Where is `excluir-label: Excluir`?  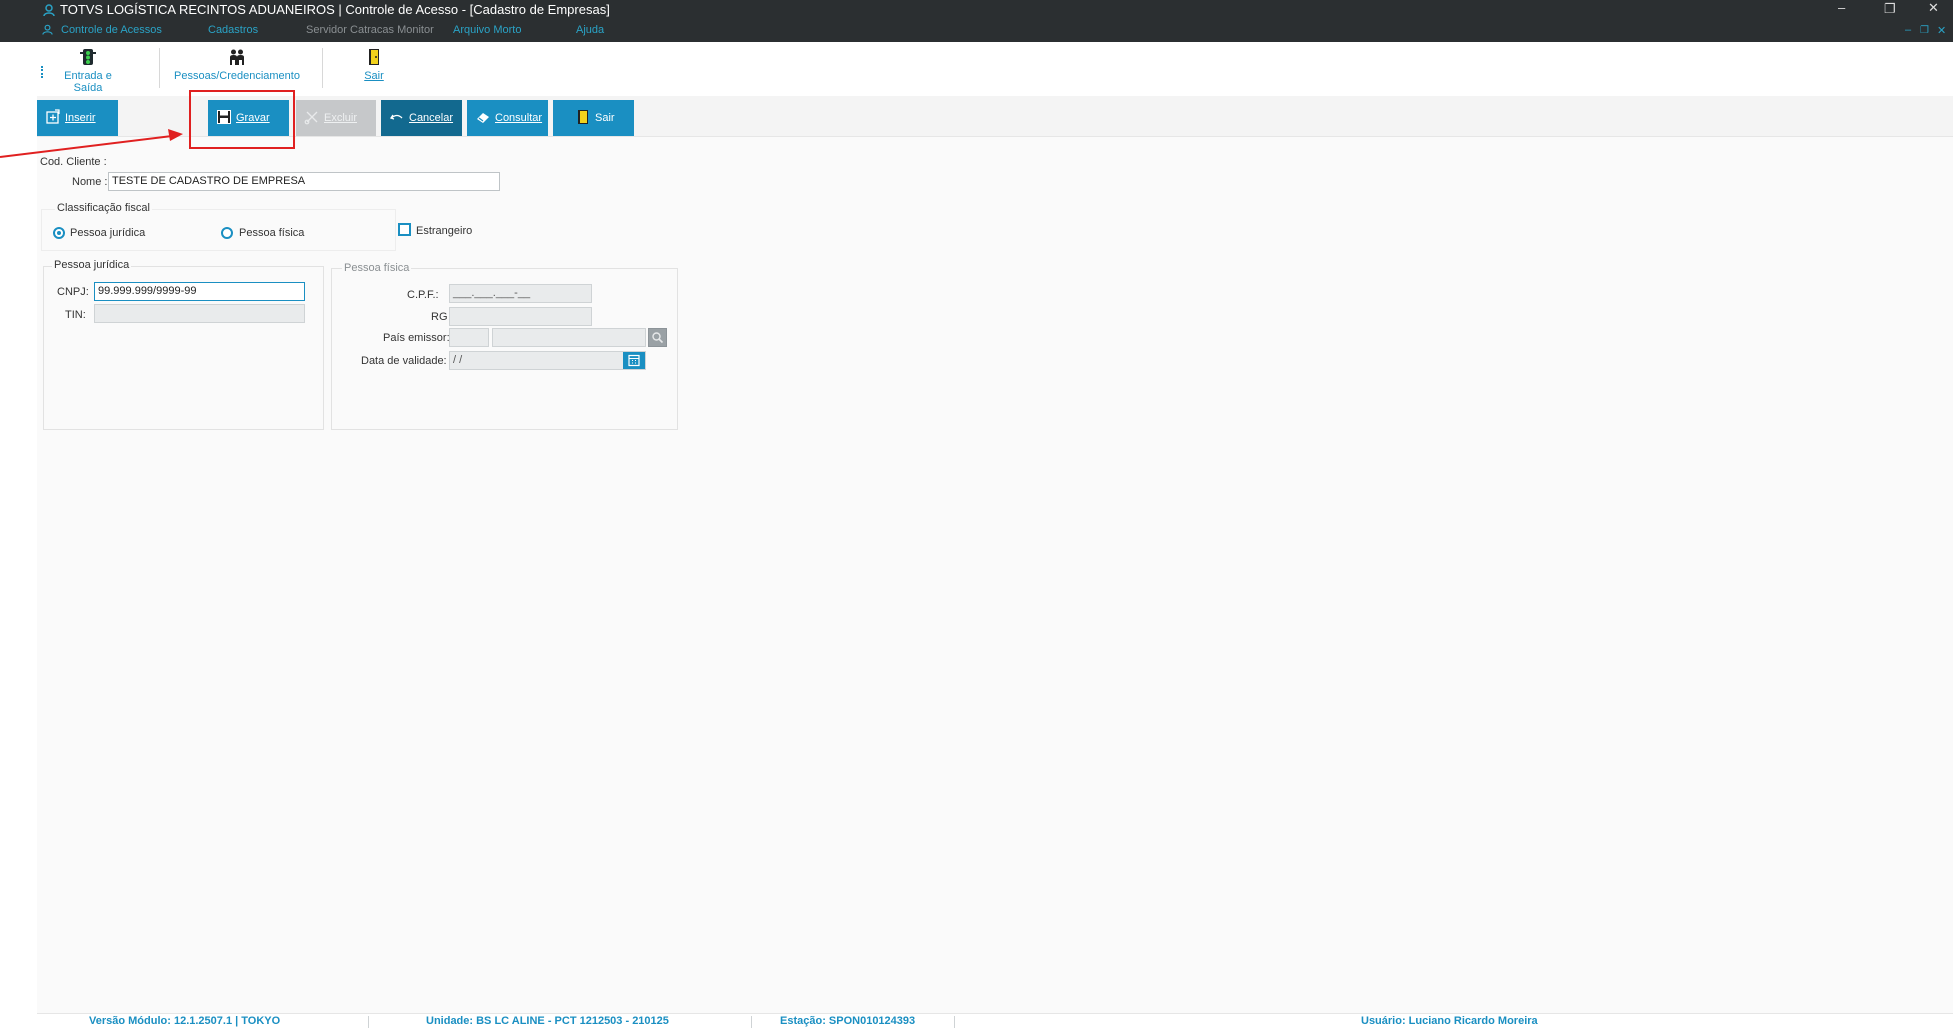
excluir-label: Excluir is located at coordinates (341, 118).